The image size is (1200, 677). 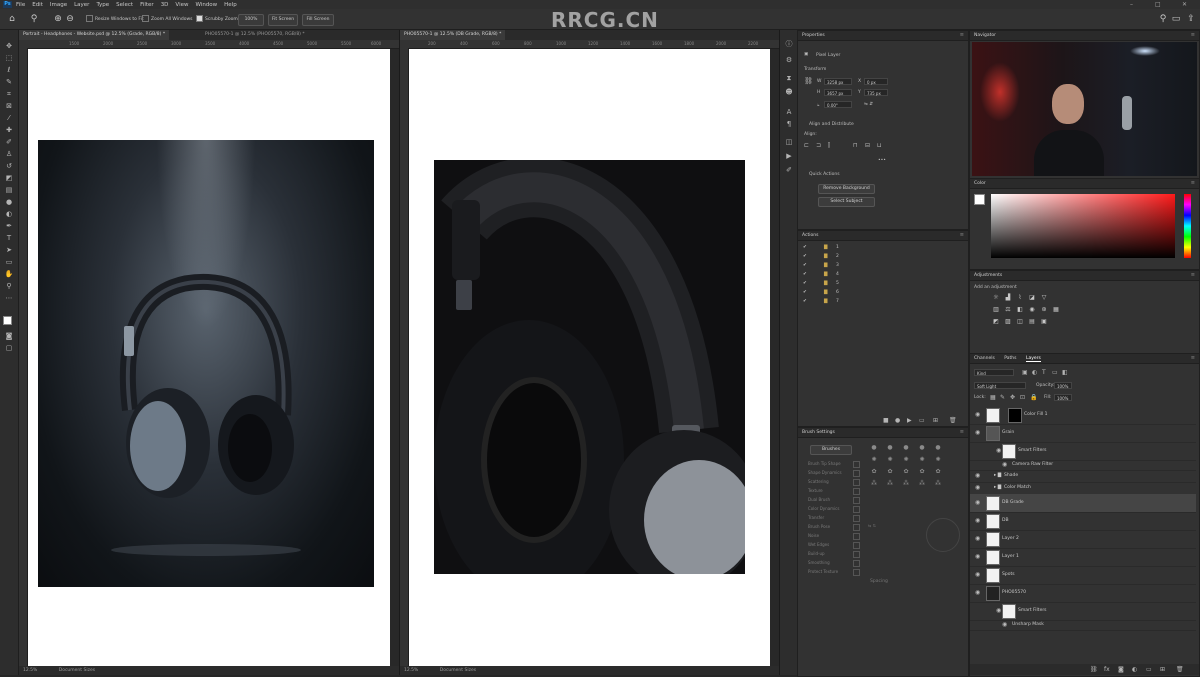 I want to click on record-icon: ●, so click(x=897, y=420).